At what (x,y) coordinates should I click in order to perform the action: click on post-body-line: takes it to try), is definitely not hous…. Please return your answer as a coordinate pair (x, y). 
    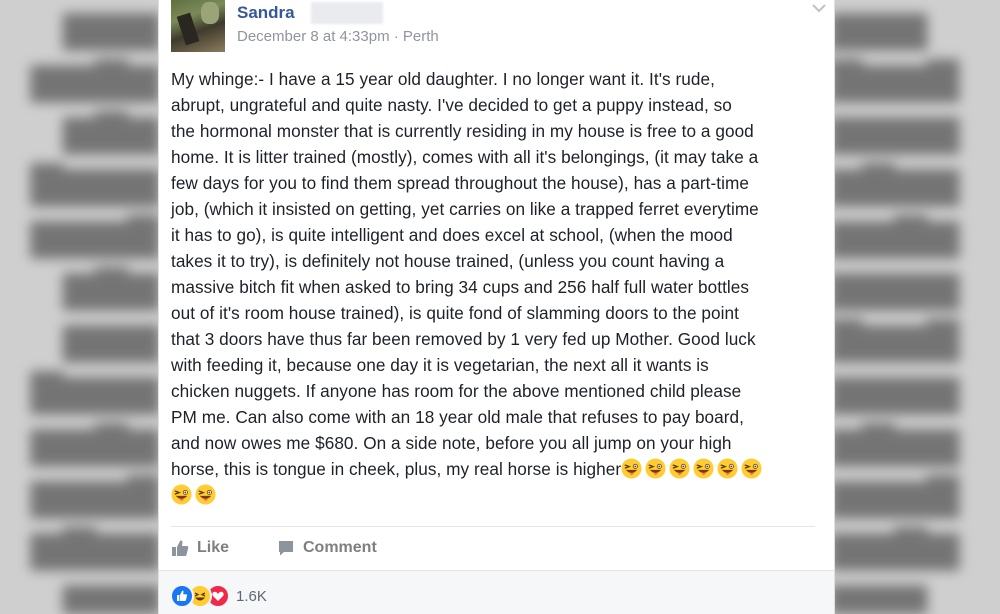
    Looking at the image, I should click on (448, 261).